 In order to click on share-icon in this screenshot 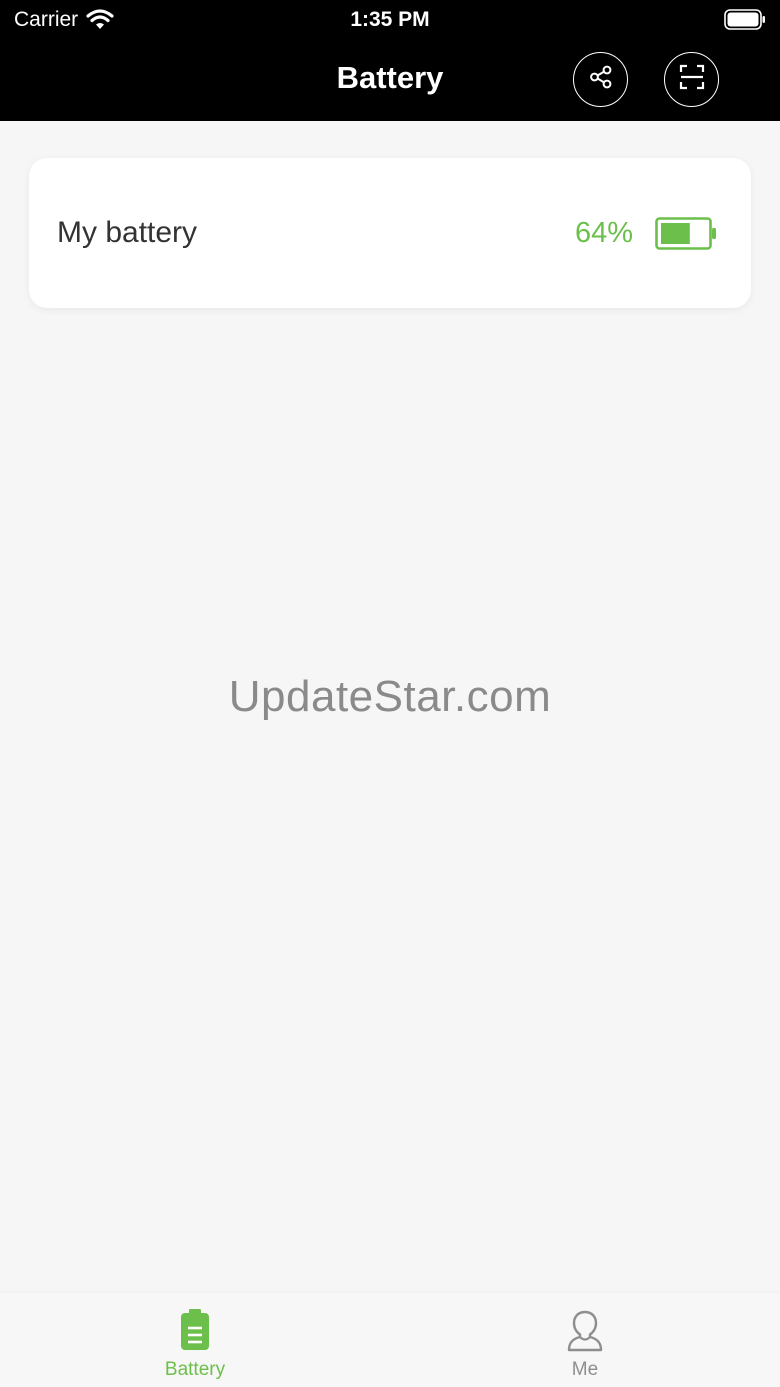, I will do `click(601, 79)`.